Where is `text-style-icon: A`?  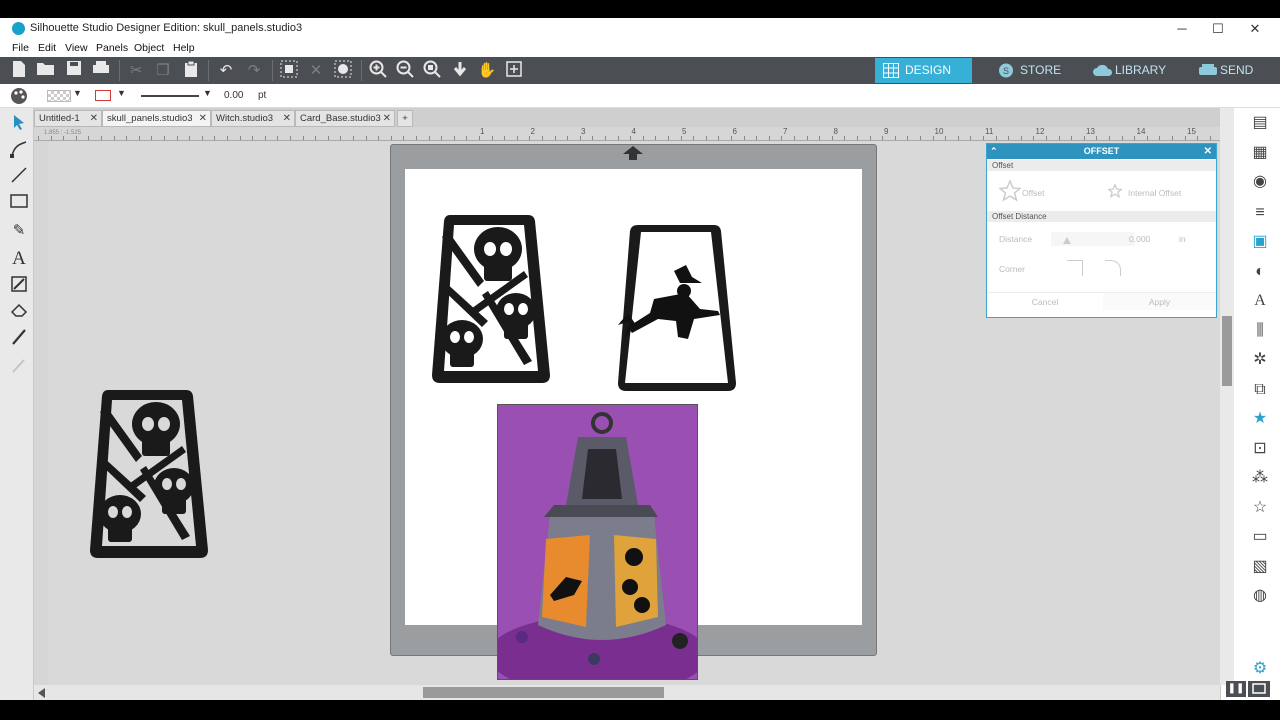 text-style-icon: A is located at coordinates (1260, 301).